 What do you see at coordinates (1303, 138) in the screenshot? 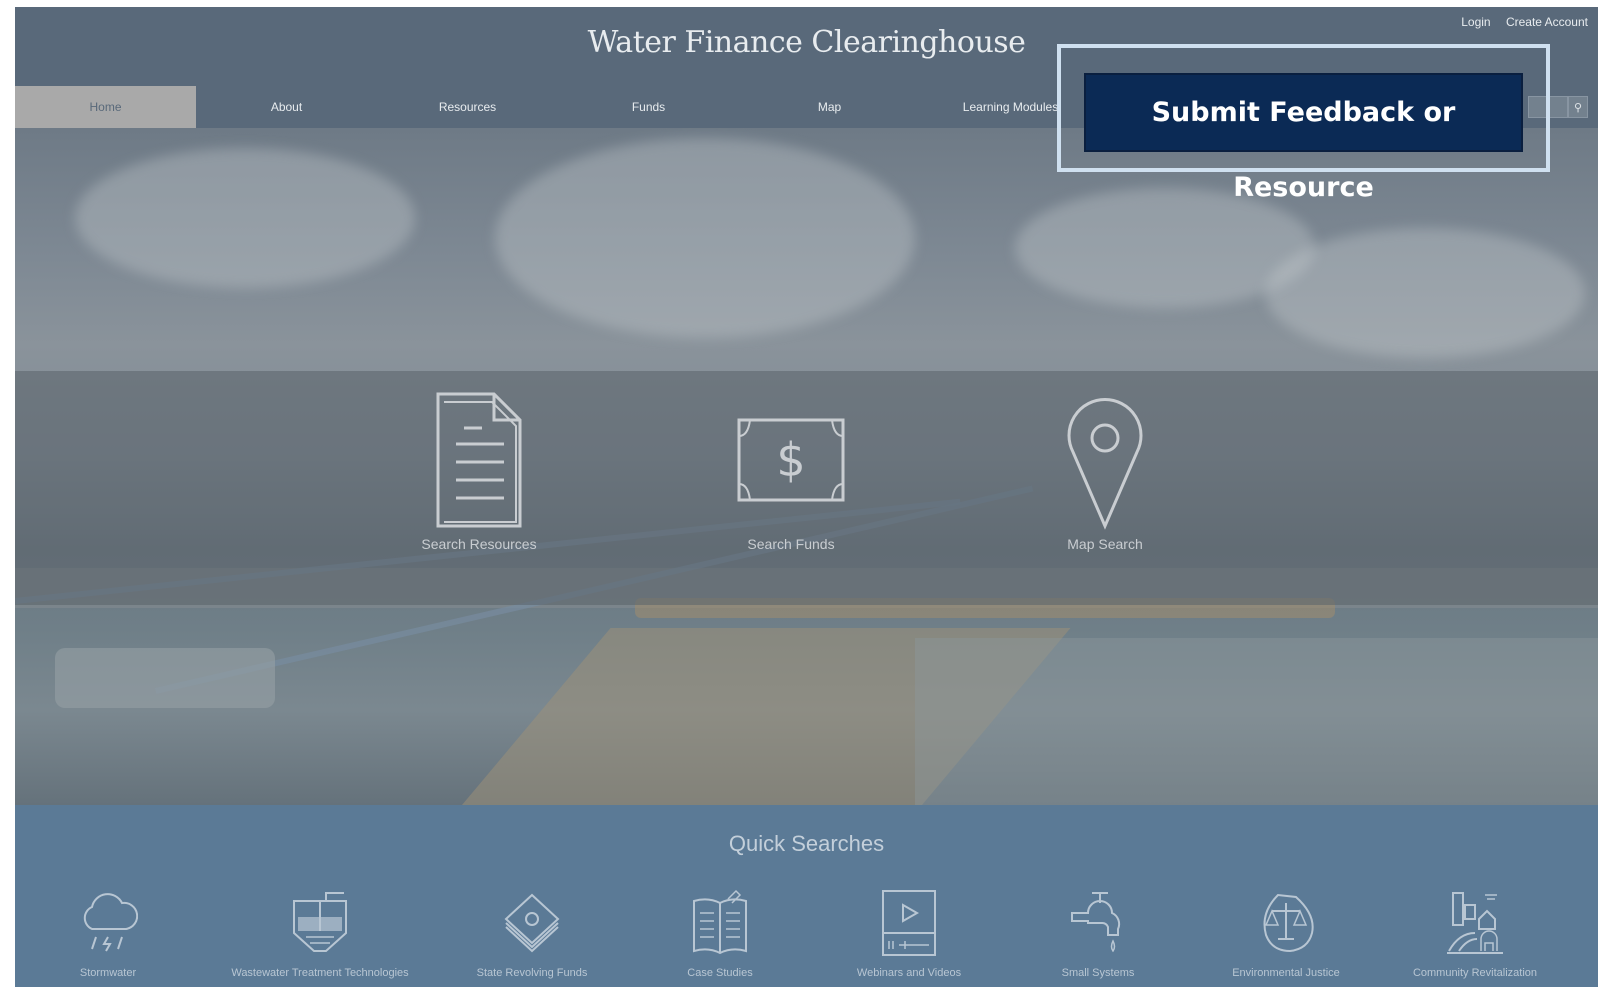
I see `submit-feedback-button: Submit Feedback or Resource` at bounding box center [1303, 138].